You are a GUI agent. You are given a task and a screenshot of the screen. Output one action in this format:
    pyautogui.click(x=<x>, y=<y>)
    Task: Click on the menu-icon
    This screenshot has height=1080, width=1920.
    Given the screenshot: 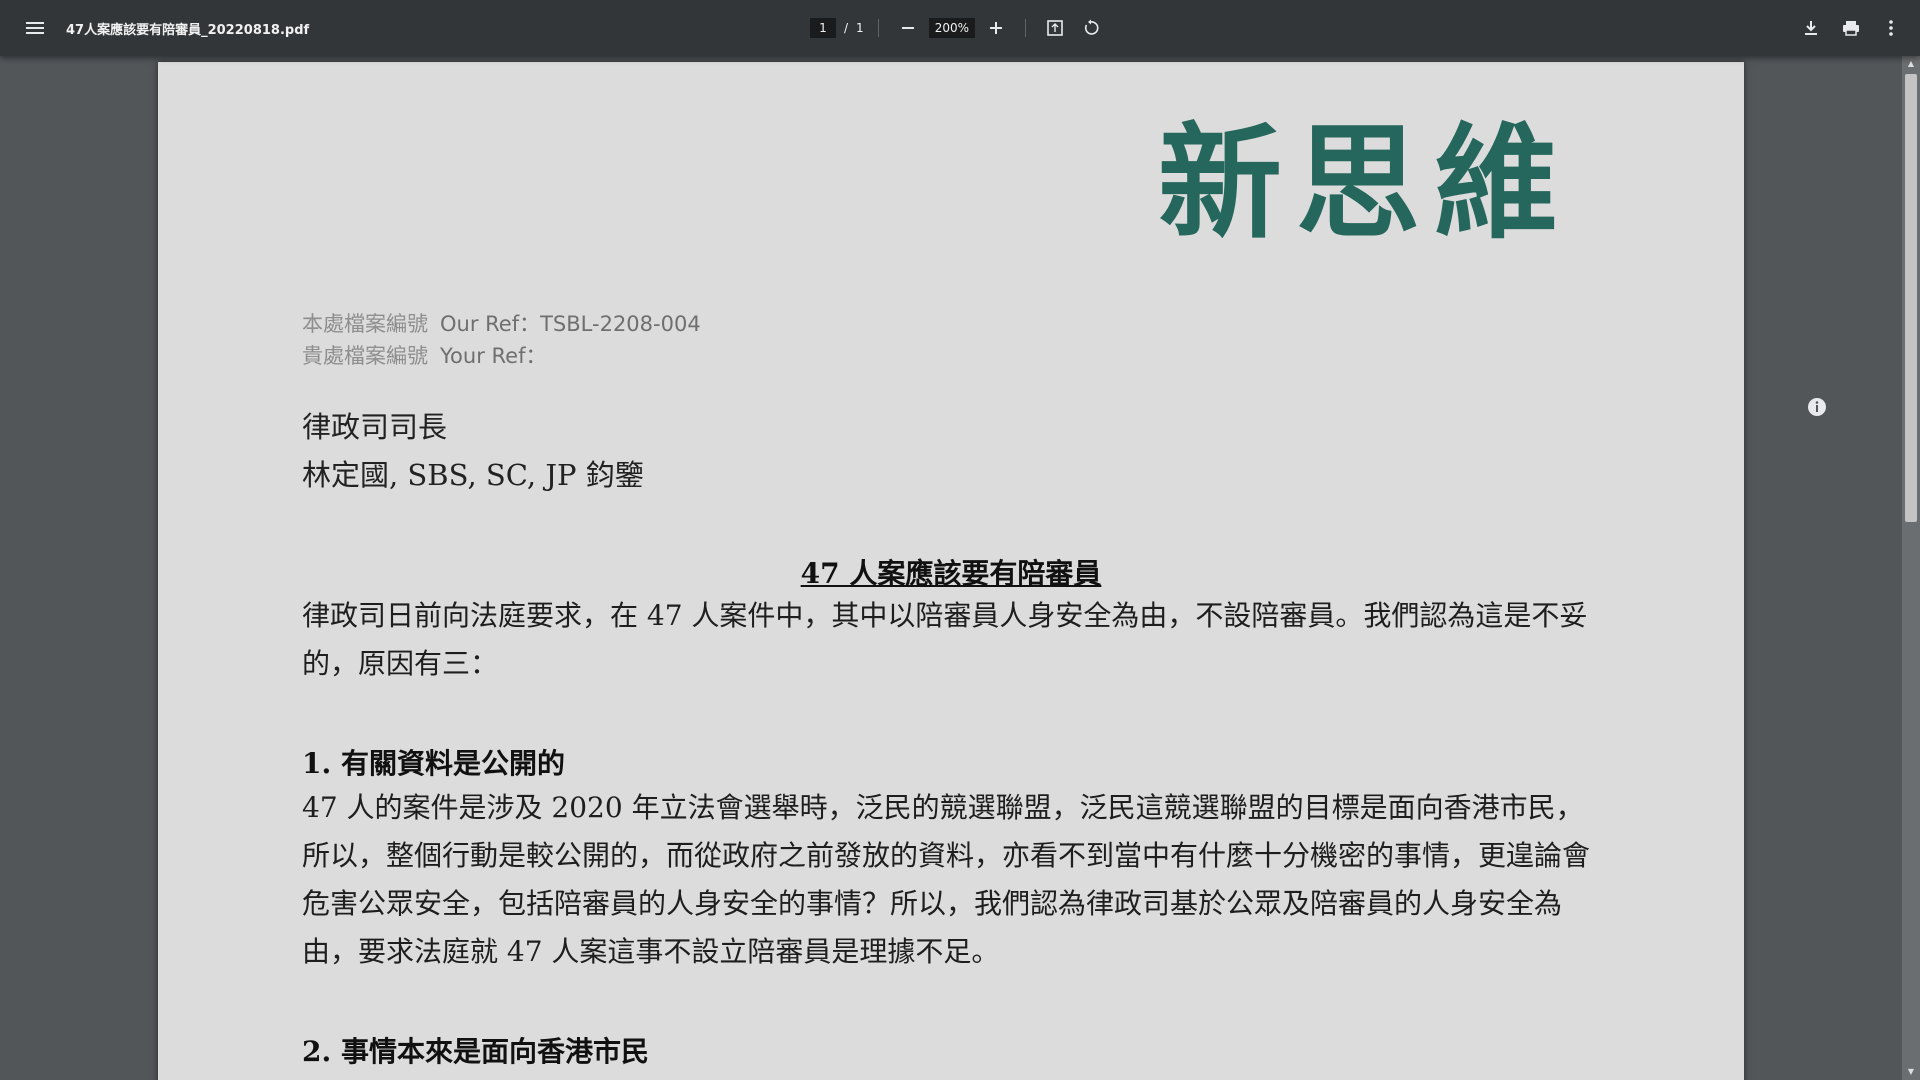 What is the action you would take?
    pyautogui.click(x=35, y=28)
    